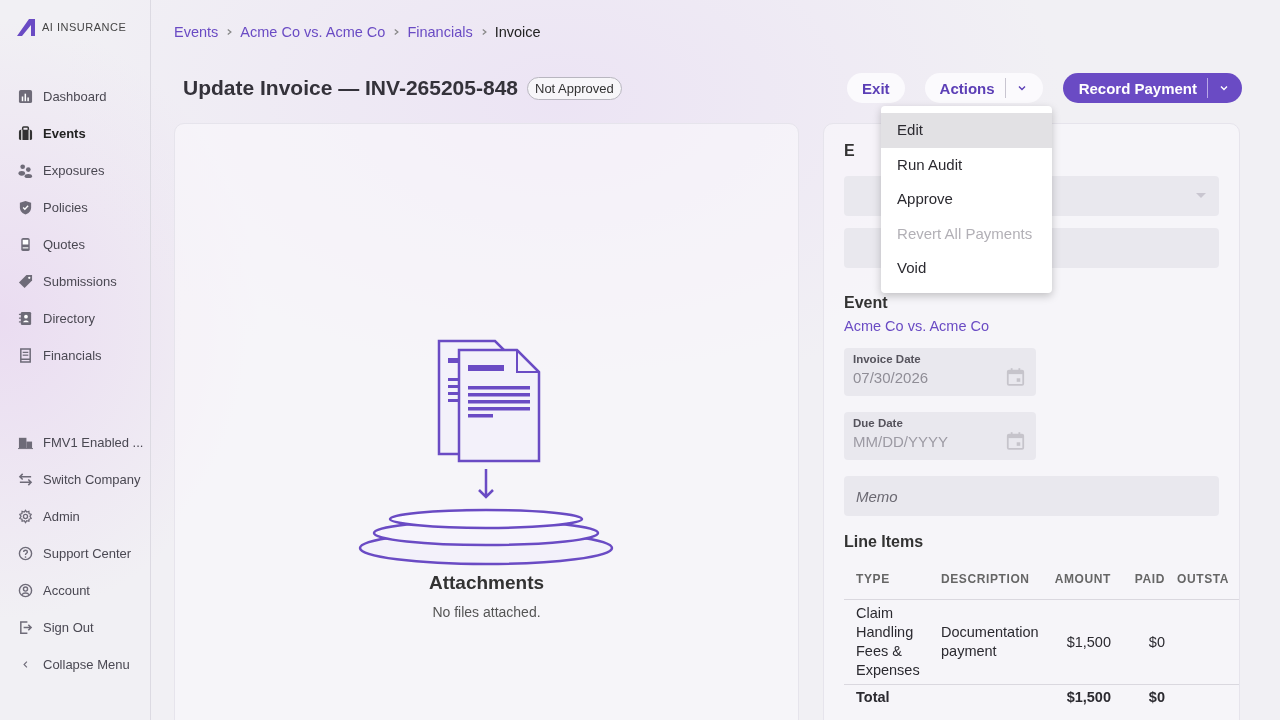  I want to click on section-heading: Line Items, so click(884, 542).